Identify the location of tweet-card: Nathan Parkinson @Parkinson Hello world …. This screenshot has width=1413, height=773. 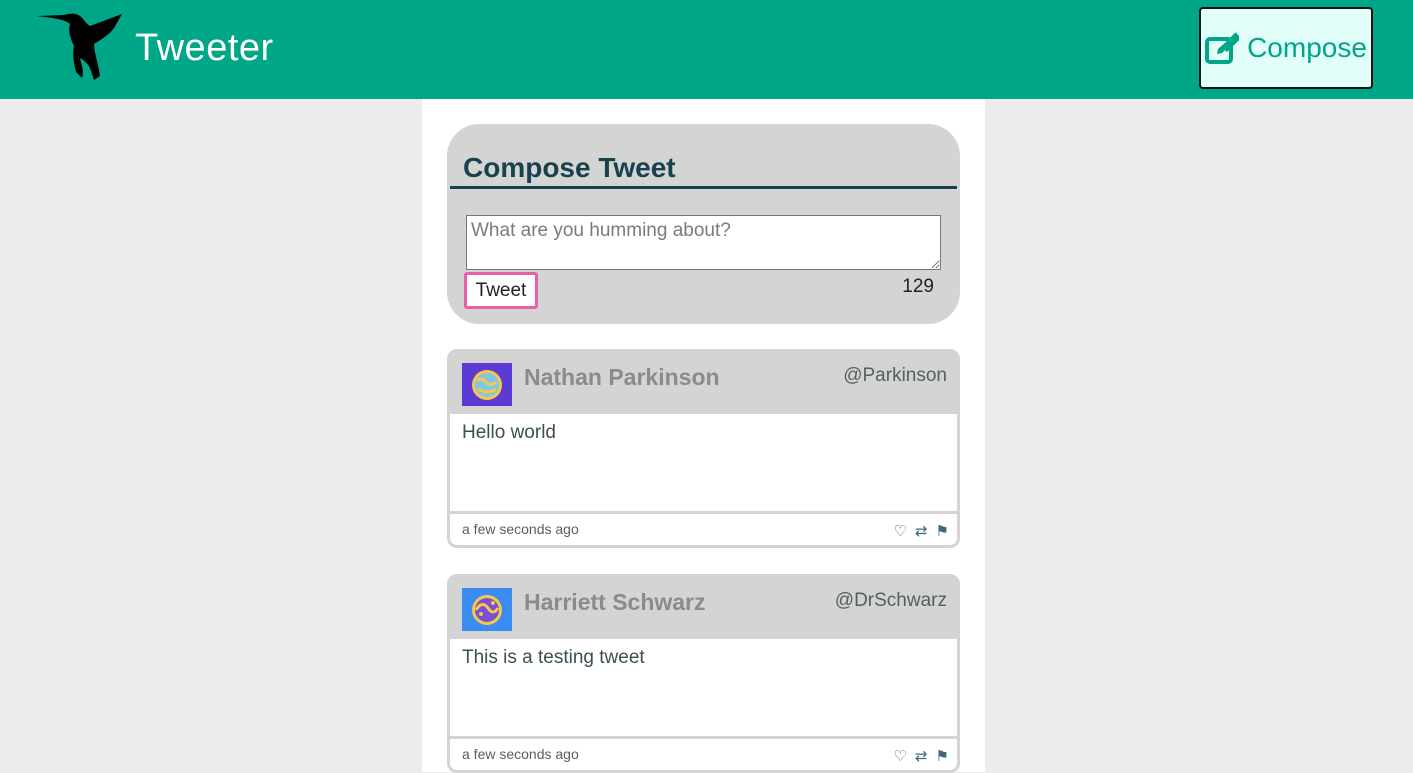
(703, 448).